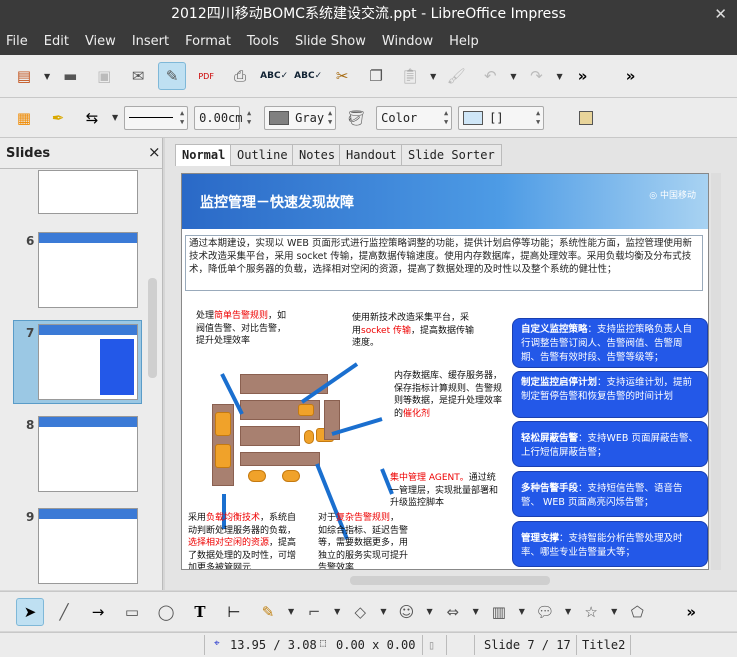  I want to click on line-width-field: 0.00cm ▲ ▼, so click(222, 117).